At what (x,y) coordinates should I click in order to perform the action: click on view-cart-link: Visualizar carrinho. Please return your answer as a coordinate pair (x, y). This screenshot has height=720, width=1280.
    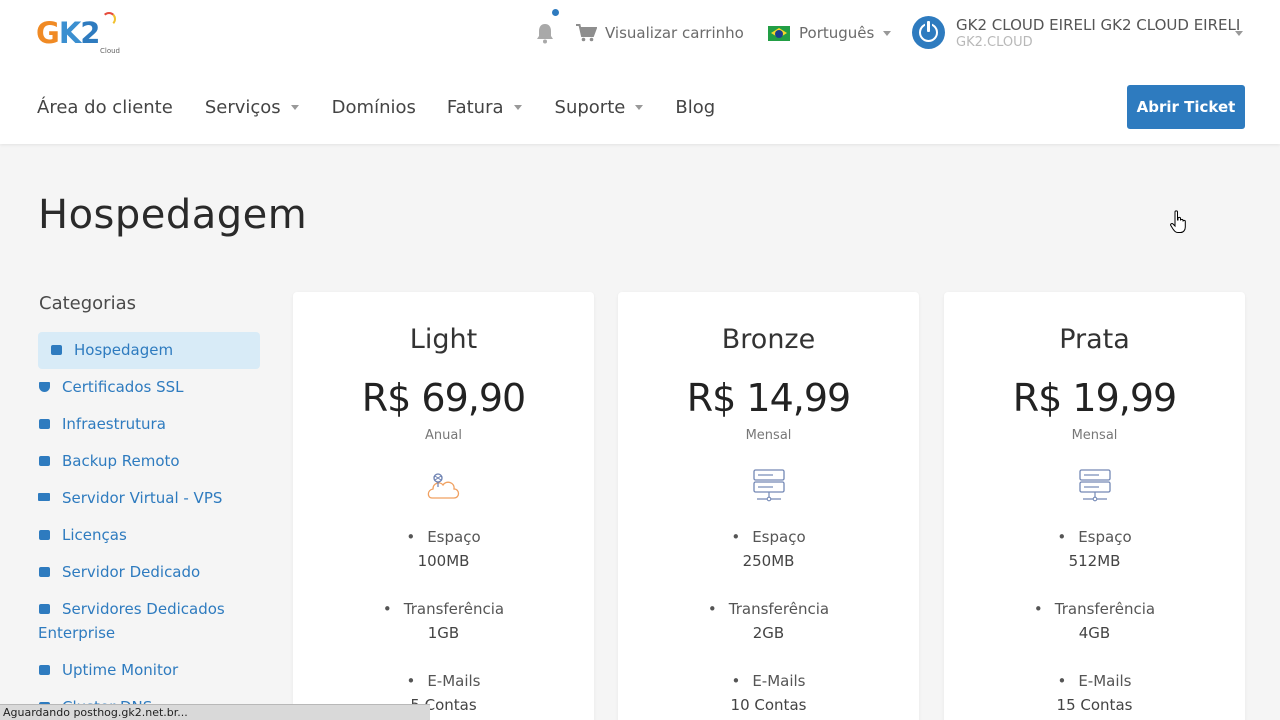
    Looking at the image, I should click on (660, 33).